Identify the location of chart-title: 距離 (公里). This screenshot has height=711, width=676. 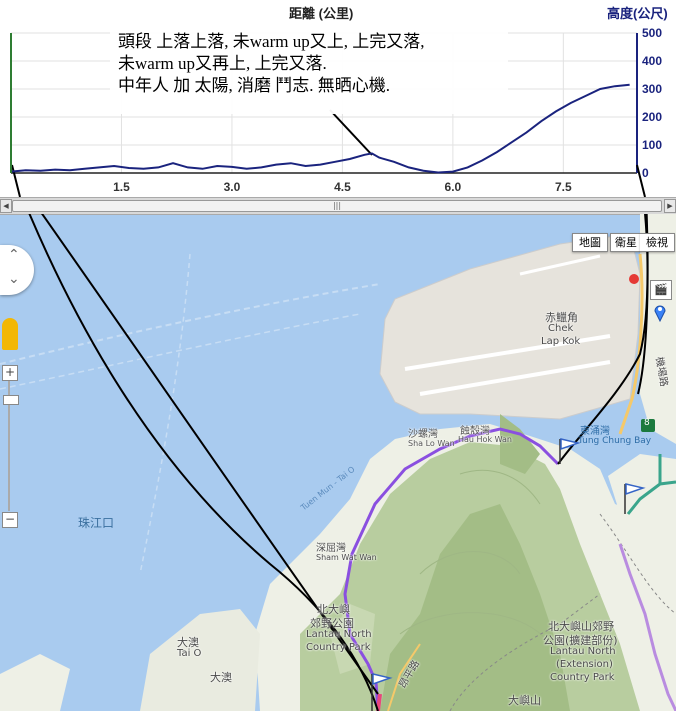
(321, 13).